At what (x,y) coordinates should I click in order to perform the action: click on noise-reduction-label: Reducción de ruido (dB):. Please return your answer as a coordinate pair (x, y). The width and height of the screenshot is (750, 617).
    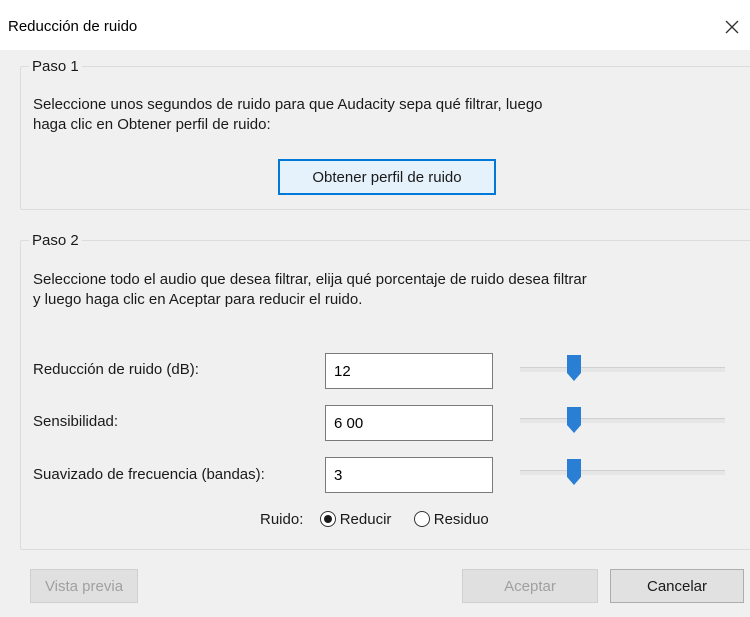
    Looking at the image, I should click on (116, 369).